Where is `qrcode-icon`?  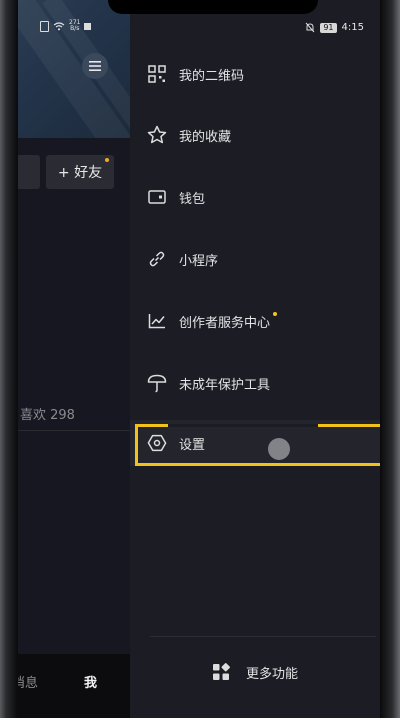
qrcode-icon is located at coordinates (157, 74).